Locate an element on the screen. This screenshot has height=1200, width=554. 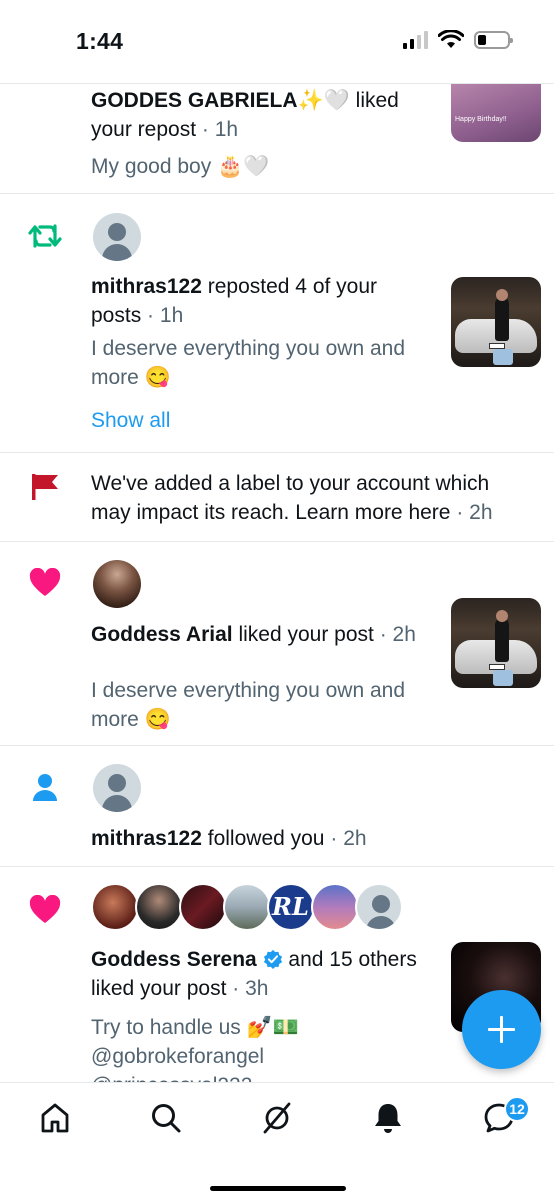
show-all-link: Show all is located at coordinates (130, 420).